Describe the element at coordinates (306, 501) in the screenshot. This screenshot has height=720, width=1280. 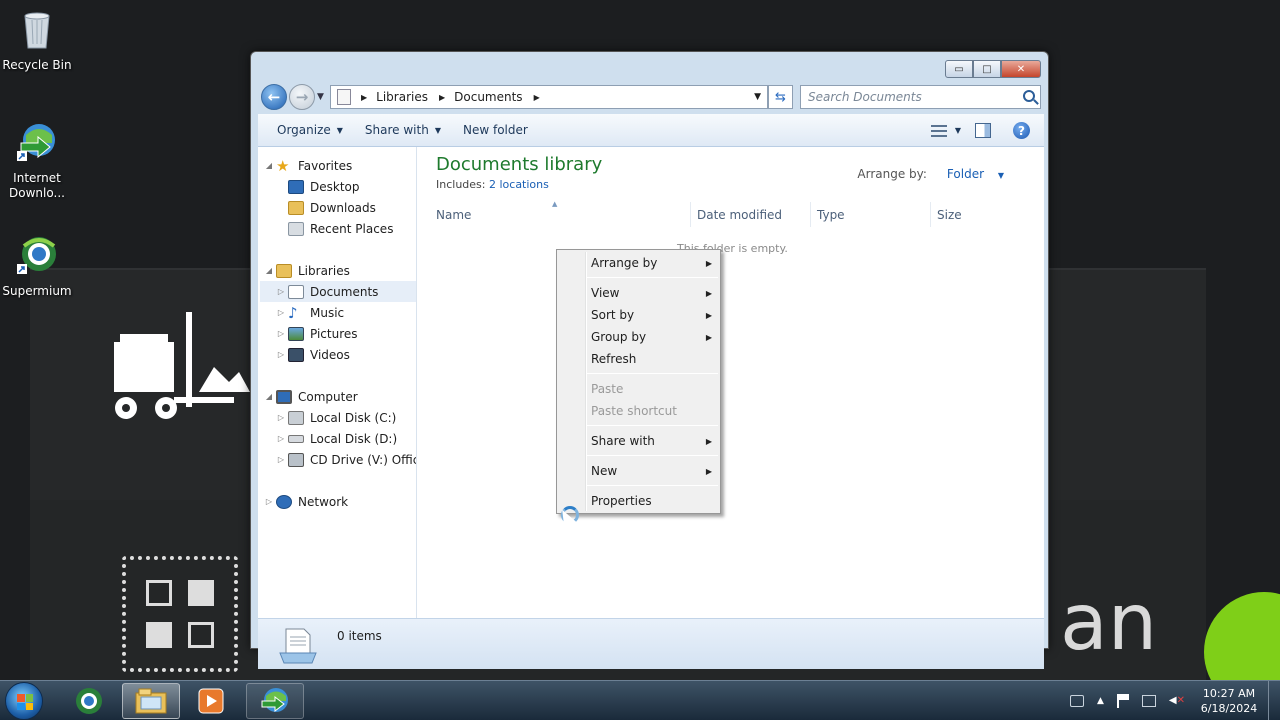
I see `nav-network: ▷ Network` at that location.